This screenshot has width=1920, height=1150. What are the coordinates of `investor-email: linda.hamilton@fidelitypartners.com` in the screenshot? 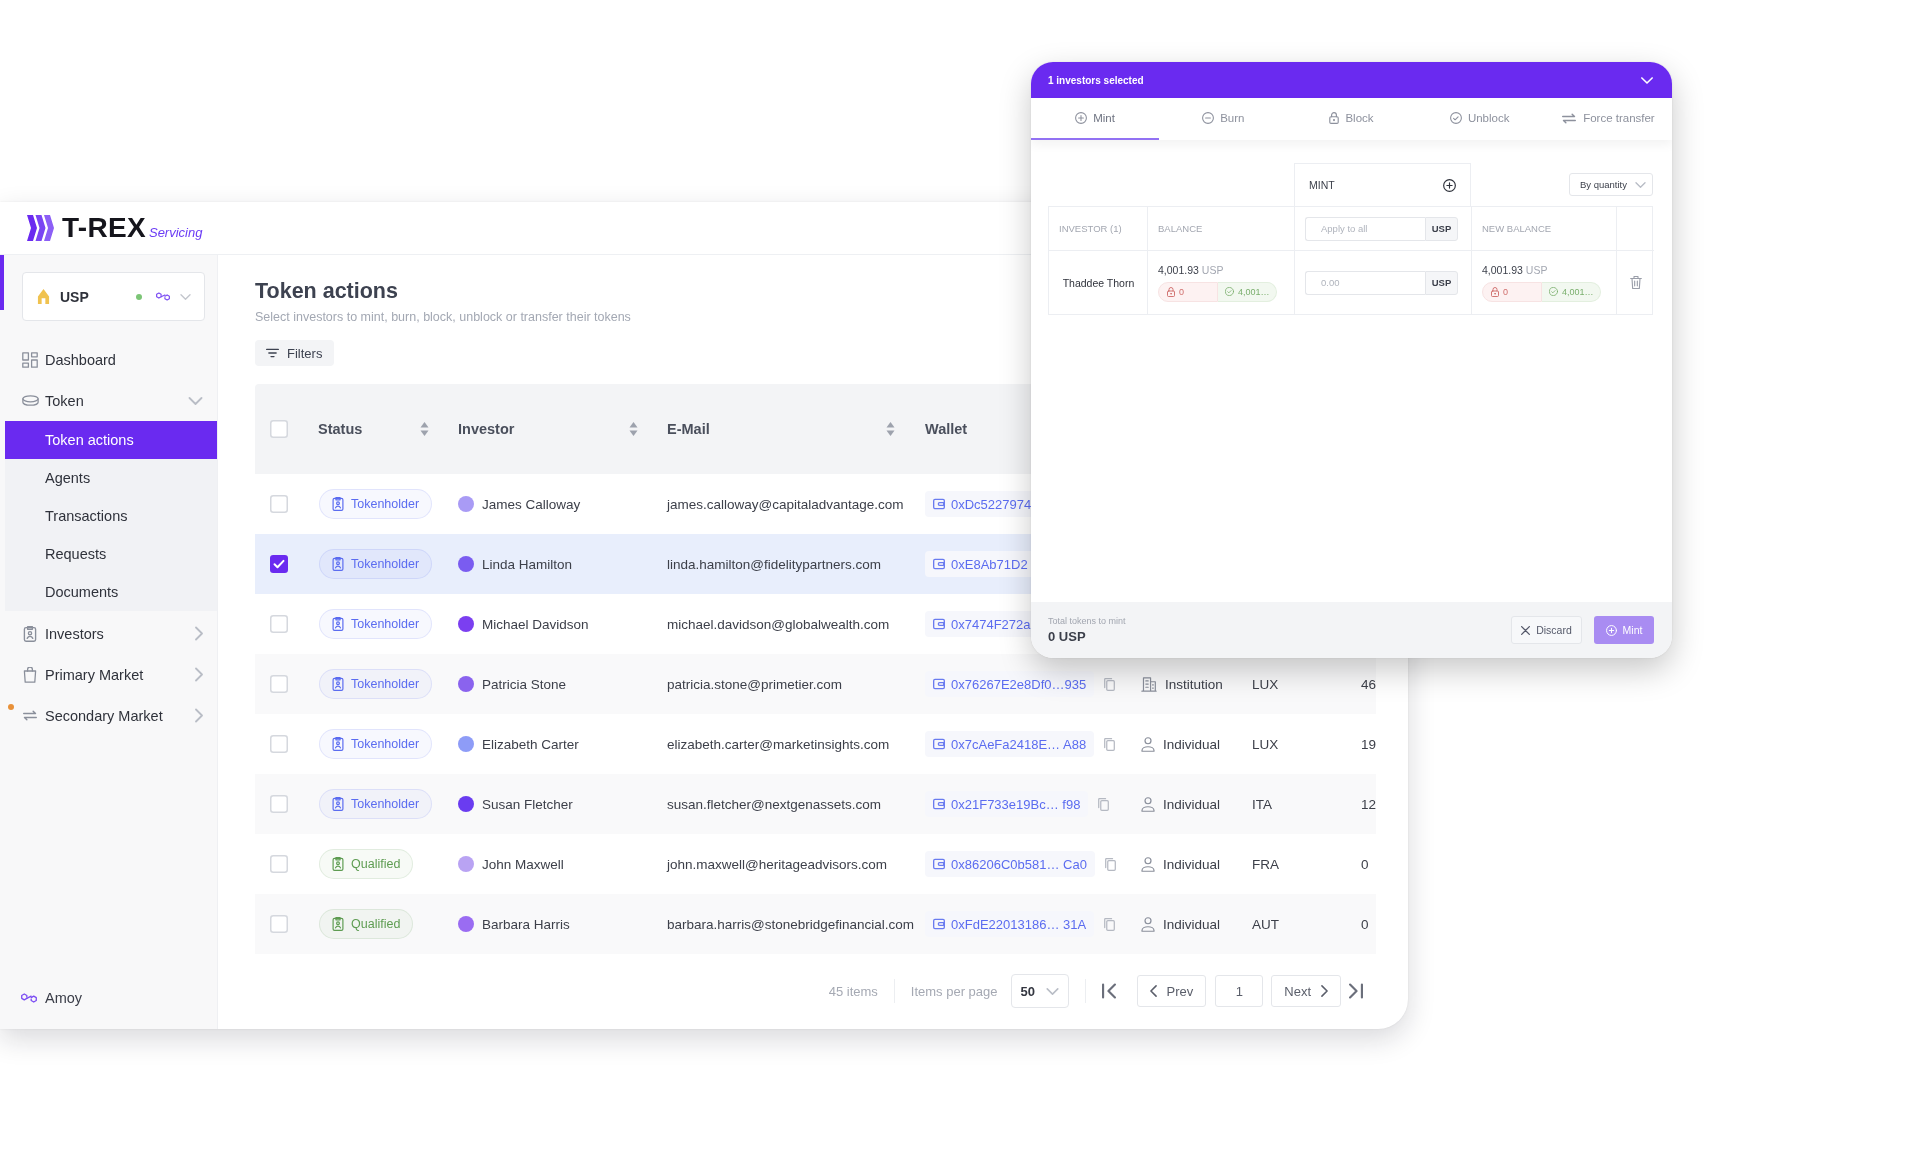 It's located at (774, 564).